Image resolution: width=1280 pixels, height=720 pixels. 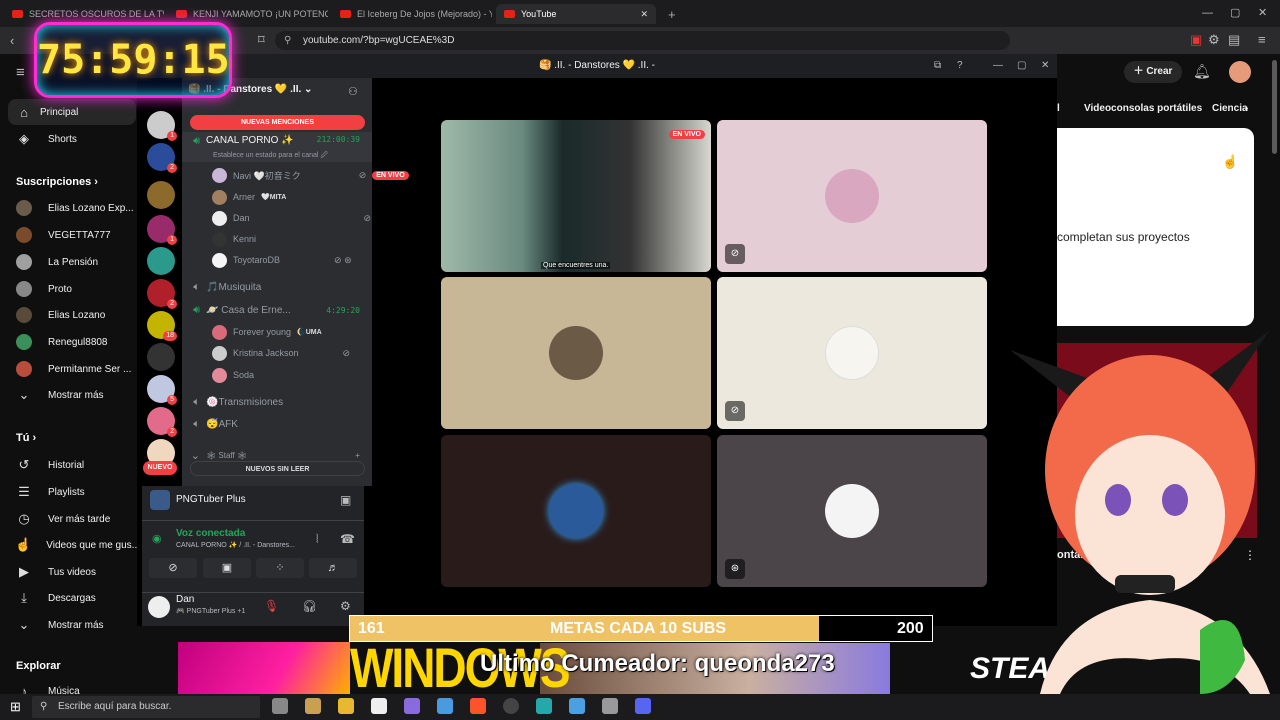 What do you see at coordinates (576, 14) in the screenshot?
I see `browser-tab-active: YouTube ✕` at bounding box center [576, 14].